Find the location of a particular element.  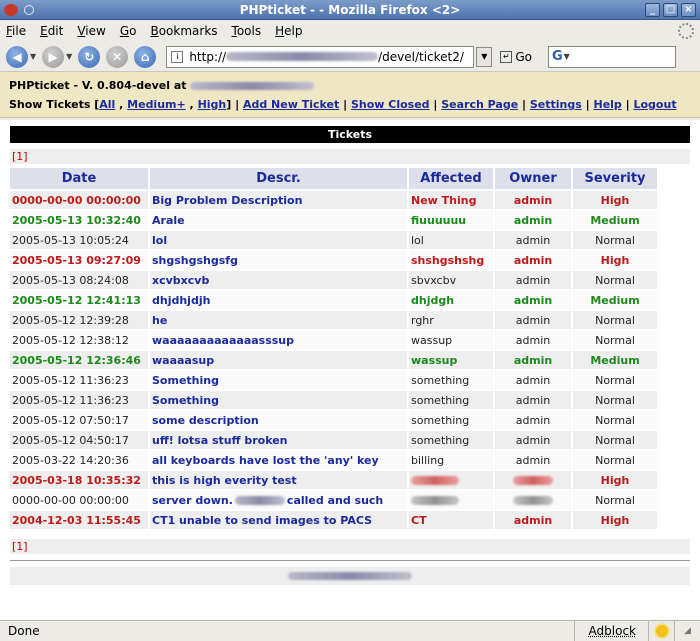

ticket-descr-link: Big Problem Description is located at coordinates (227, 200).